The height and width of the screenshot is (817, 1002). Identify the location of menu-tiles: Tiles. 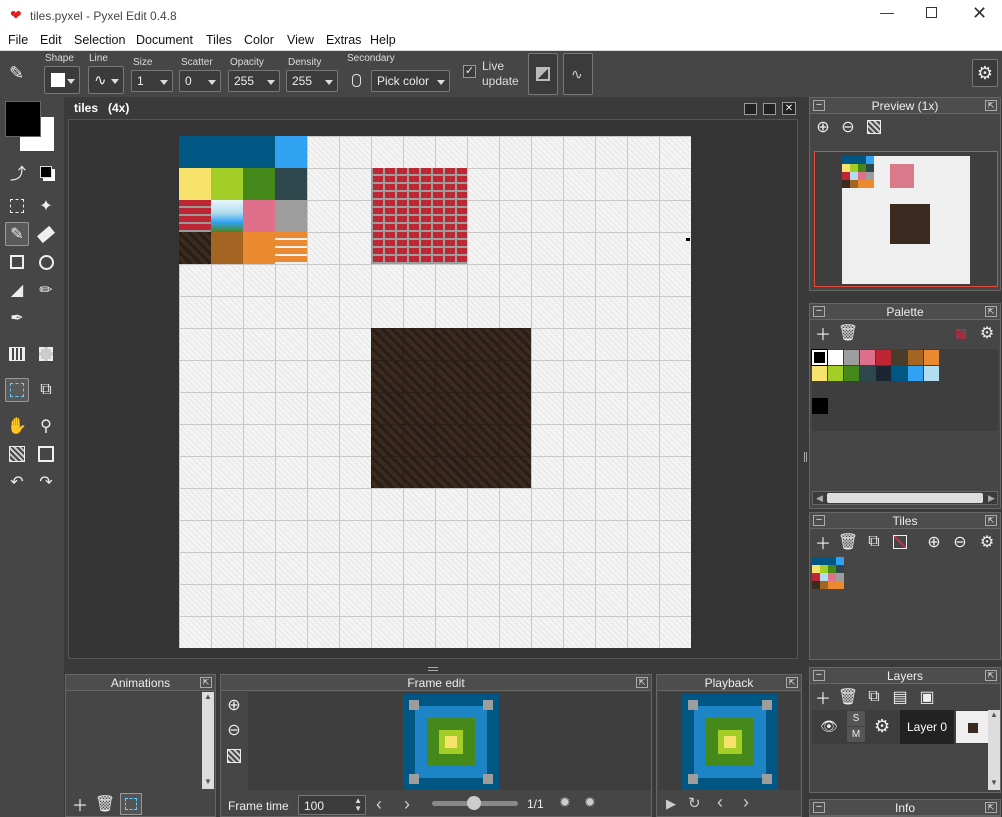
(219, 40).